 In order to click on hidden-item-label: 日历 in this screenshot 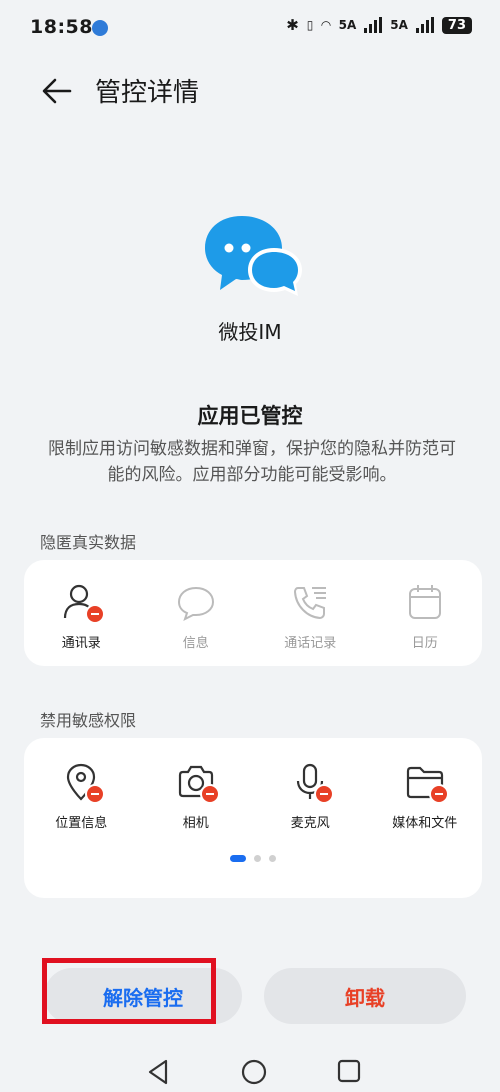, I will do `click(424, 643)`.